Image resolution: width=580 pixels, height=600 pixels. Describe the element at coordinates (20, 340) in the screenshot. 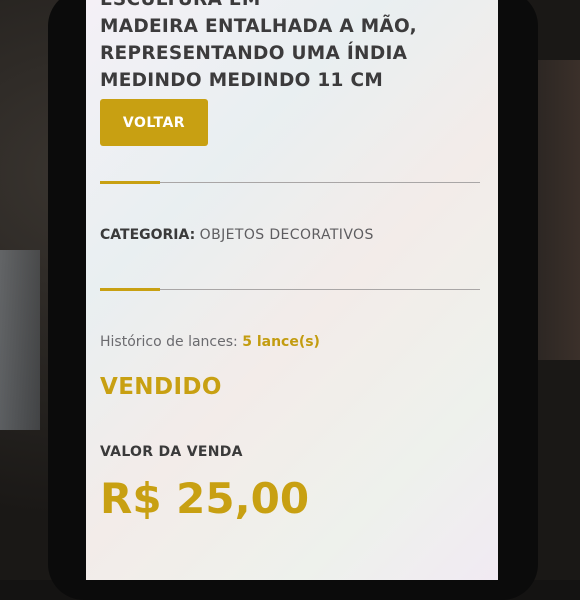

I see `background-object` at that location.